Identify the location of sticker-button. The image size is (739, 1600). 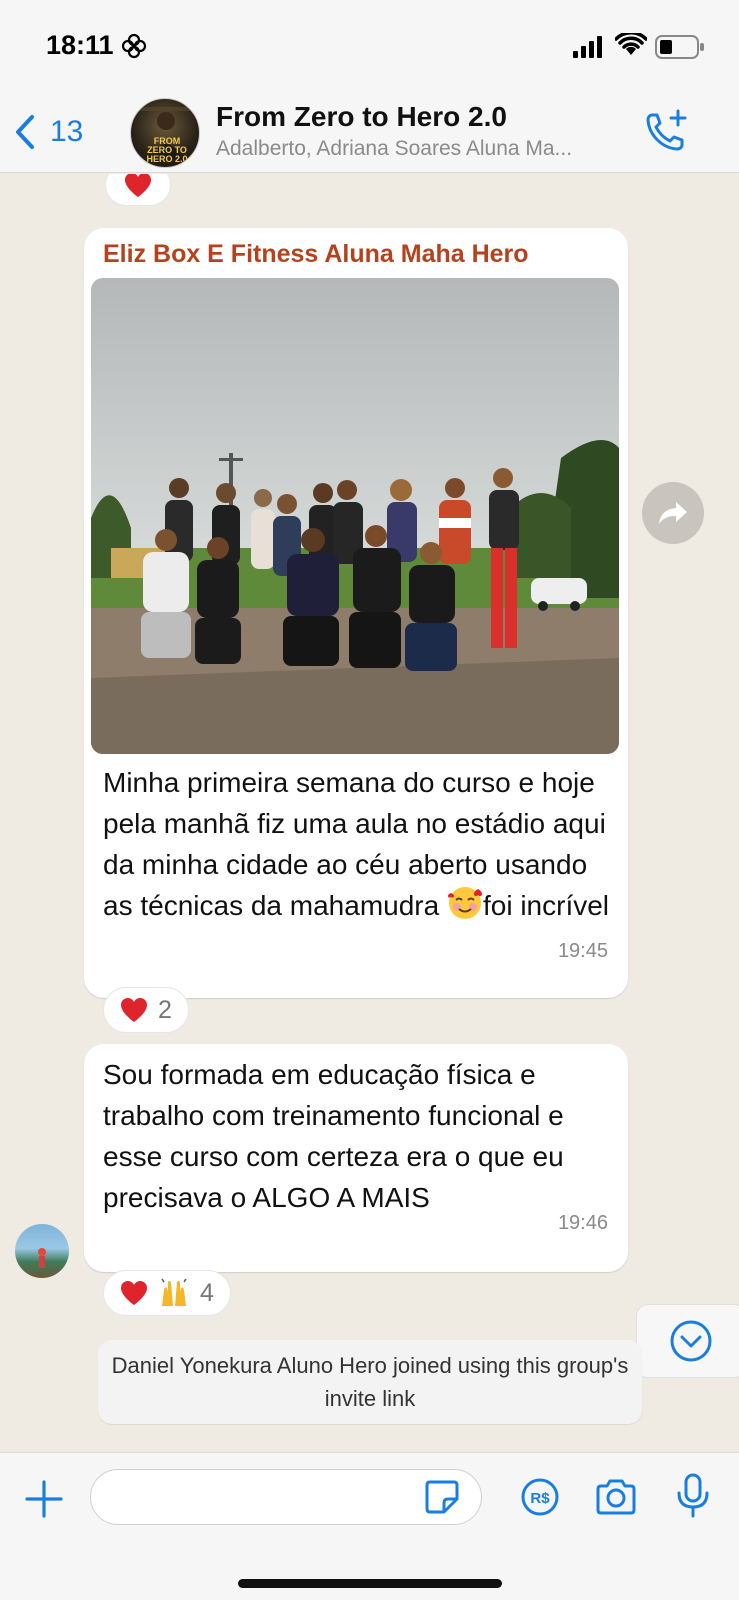
(442, 1497).